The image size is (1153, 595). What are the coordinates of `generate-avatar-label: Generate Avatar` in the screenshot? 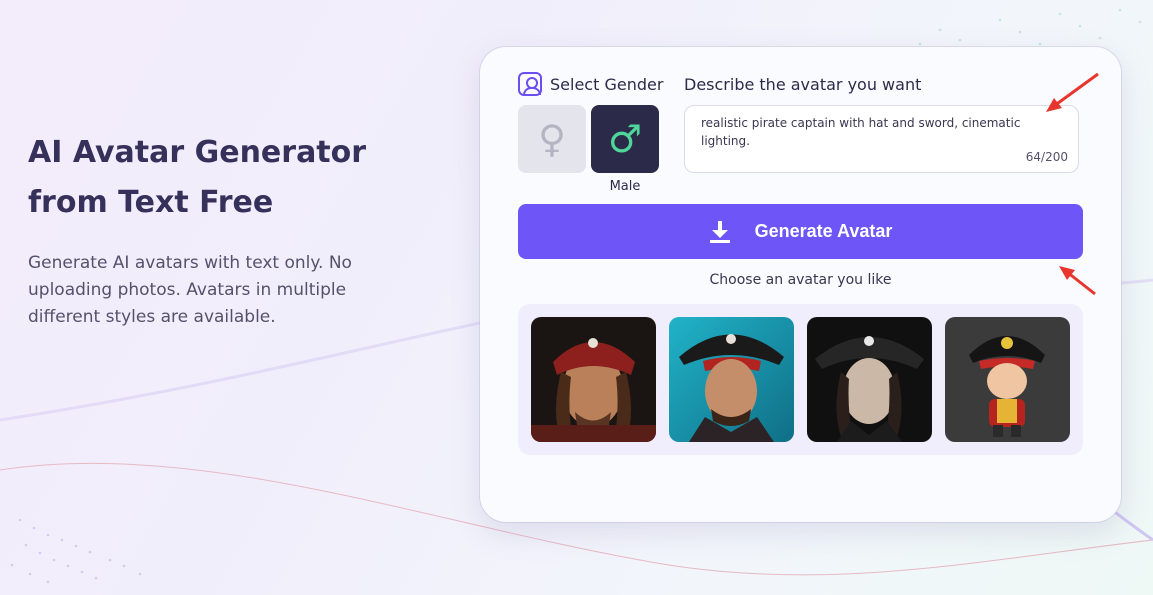 It's located at (823, 231).